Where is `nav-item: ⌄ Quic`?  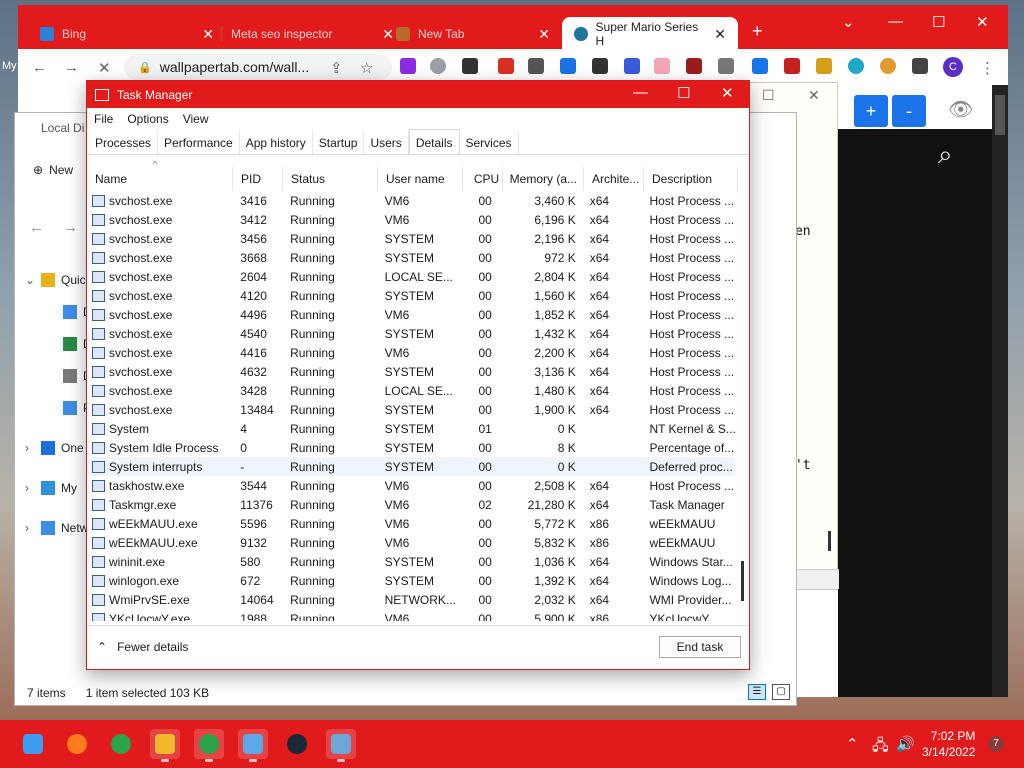 nav-item: ⌄ Quic is located at coordinates (55, 280).